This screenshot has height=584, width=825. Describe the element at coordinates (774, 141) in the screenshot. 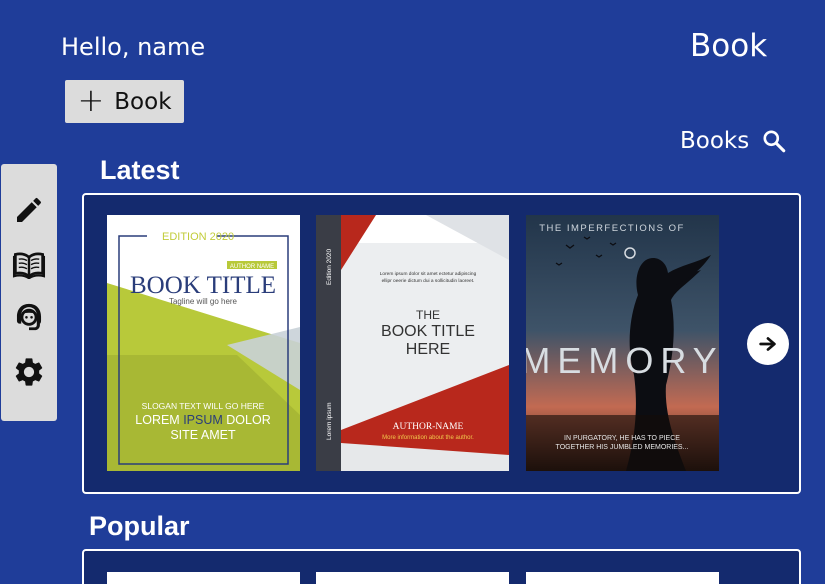

I see `search-icon` at that location.